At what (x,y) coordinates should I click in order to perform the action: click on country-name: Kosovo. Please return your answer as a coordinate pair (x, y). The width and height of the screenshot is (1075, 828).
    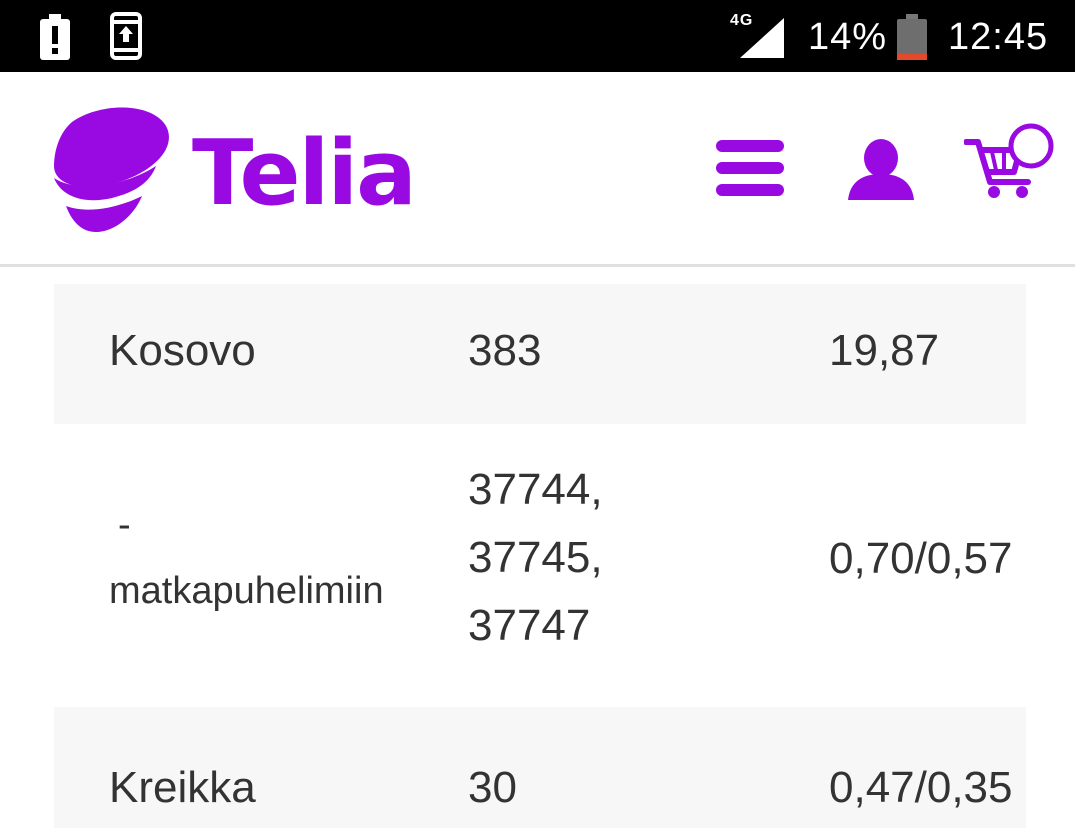
    Looking at the image, I should click on (182, 350).